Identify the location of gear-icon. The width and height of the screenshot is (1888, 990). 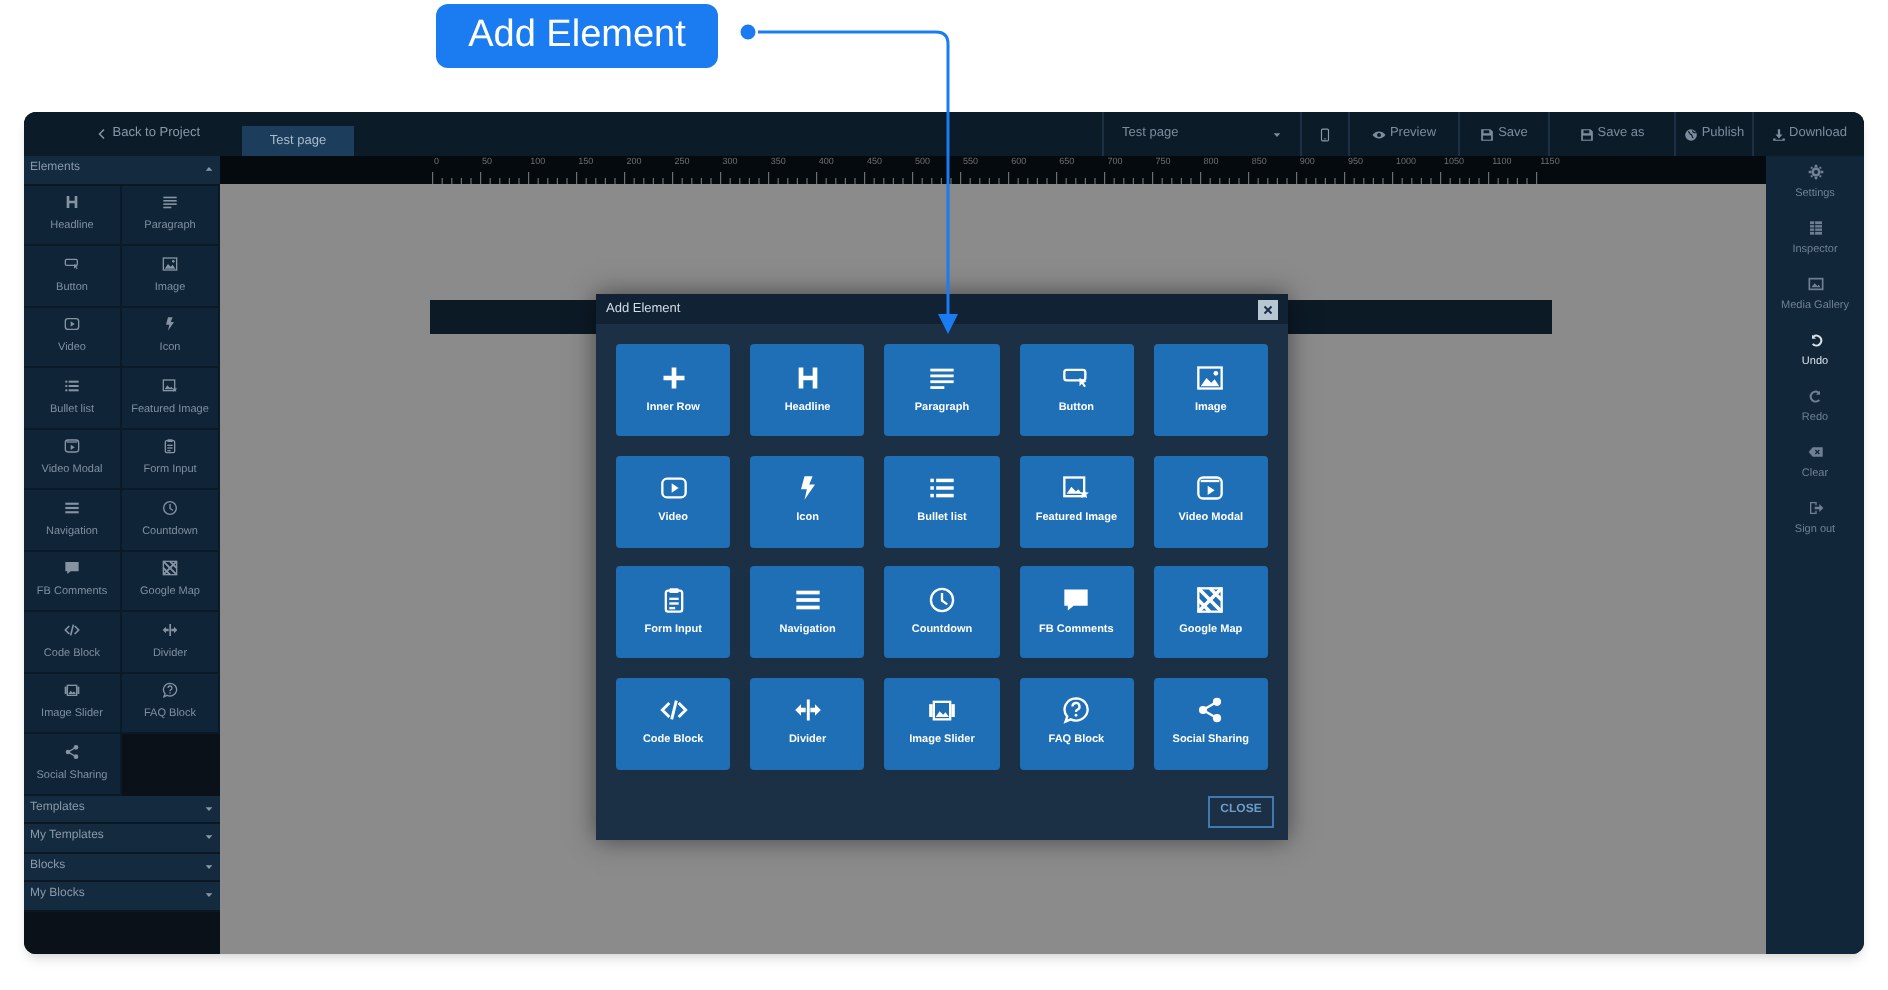
(1815, 172).